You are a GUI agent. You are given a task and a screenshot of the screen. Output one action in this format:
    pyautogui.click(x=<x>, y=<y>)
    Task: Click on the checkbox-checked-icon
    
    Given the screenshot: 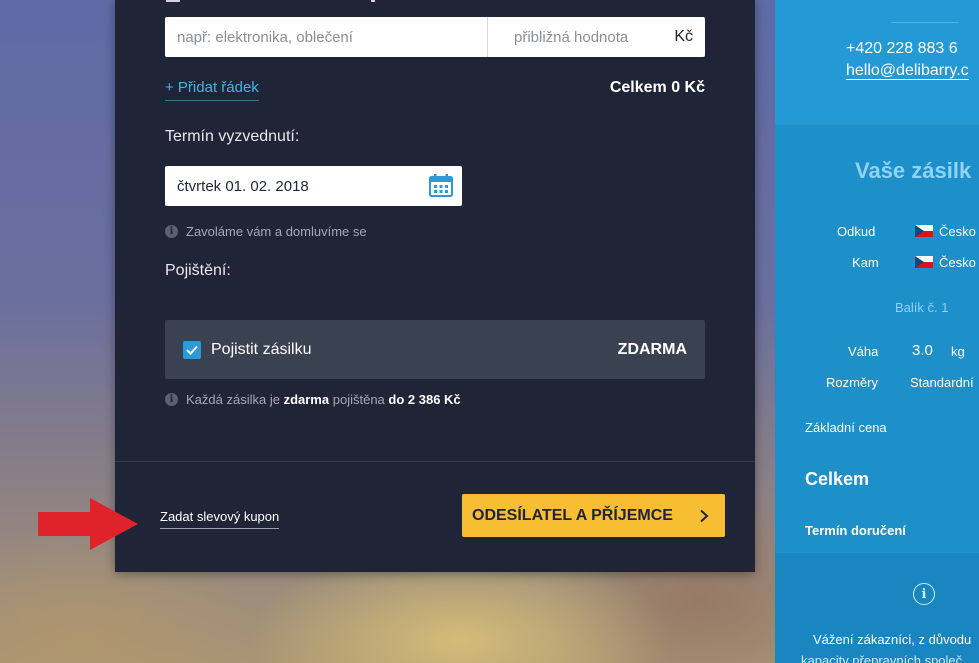 What is the action you would take?
    pyautogui.click(x=192, y=349)
    